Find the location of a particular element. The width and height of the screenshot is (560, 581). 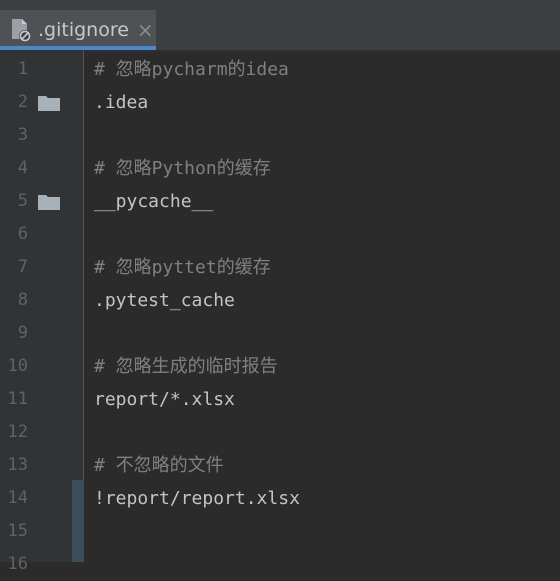

code-line: 15 is located at coordinates (280, 531).